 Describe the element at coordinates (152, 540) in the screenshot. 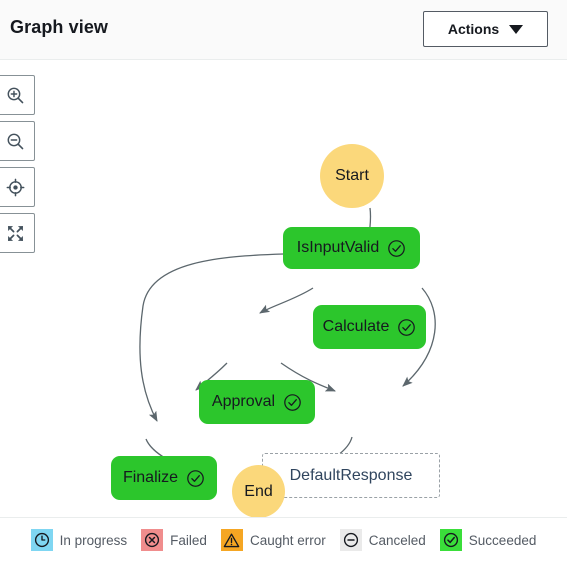

I see `x-circle-icon` at that location.